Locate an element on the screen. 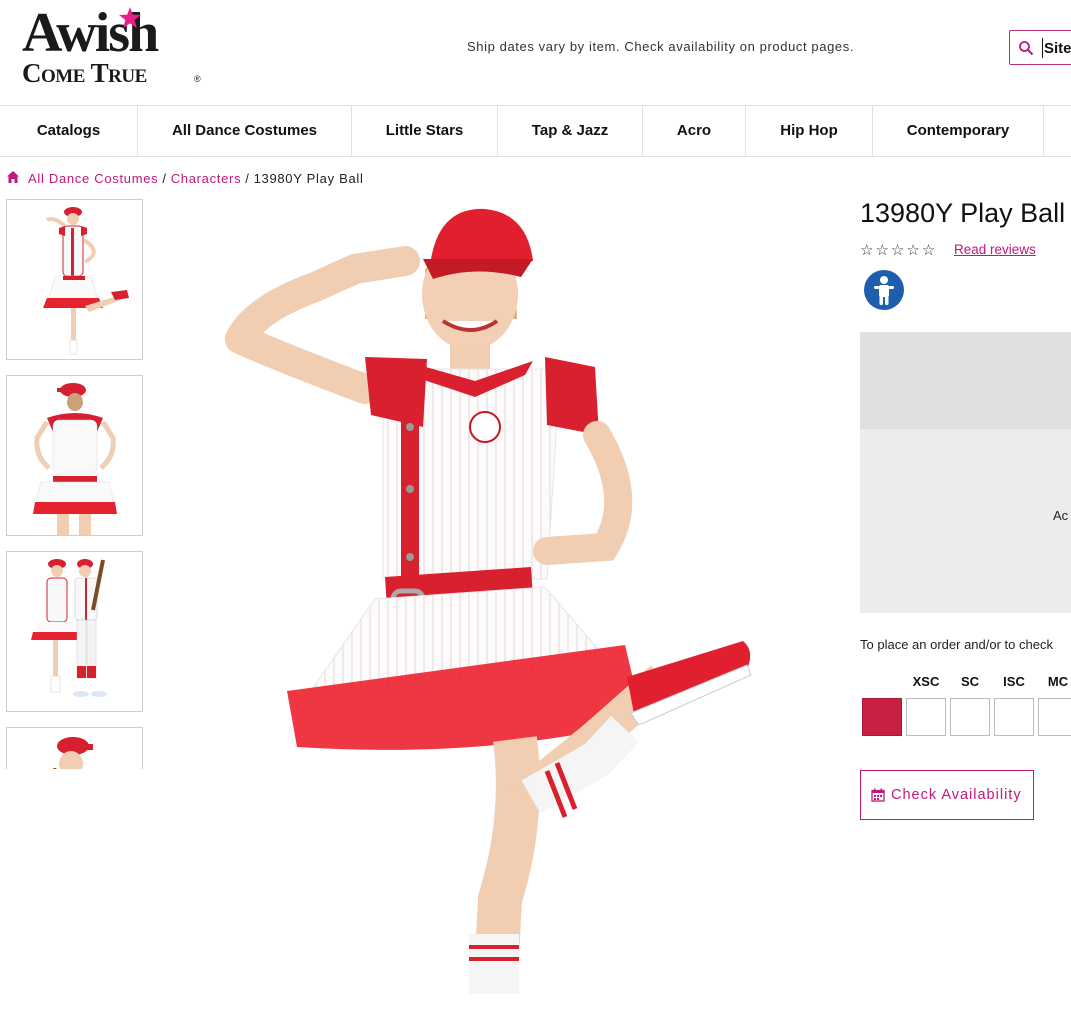 The image size is (1071, 1033). search-icon is located at coordinates (1026, 48).